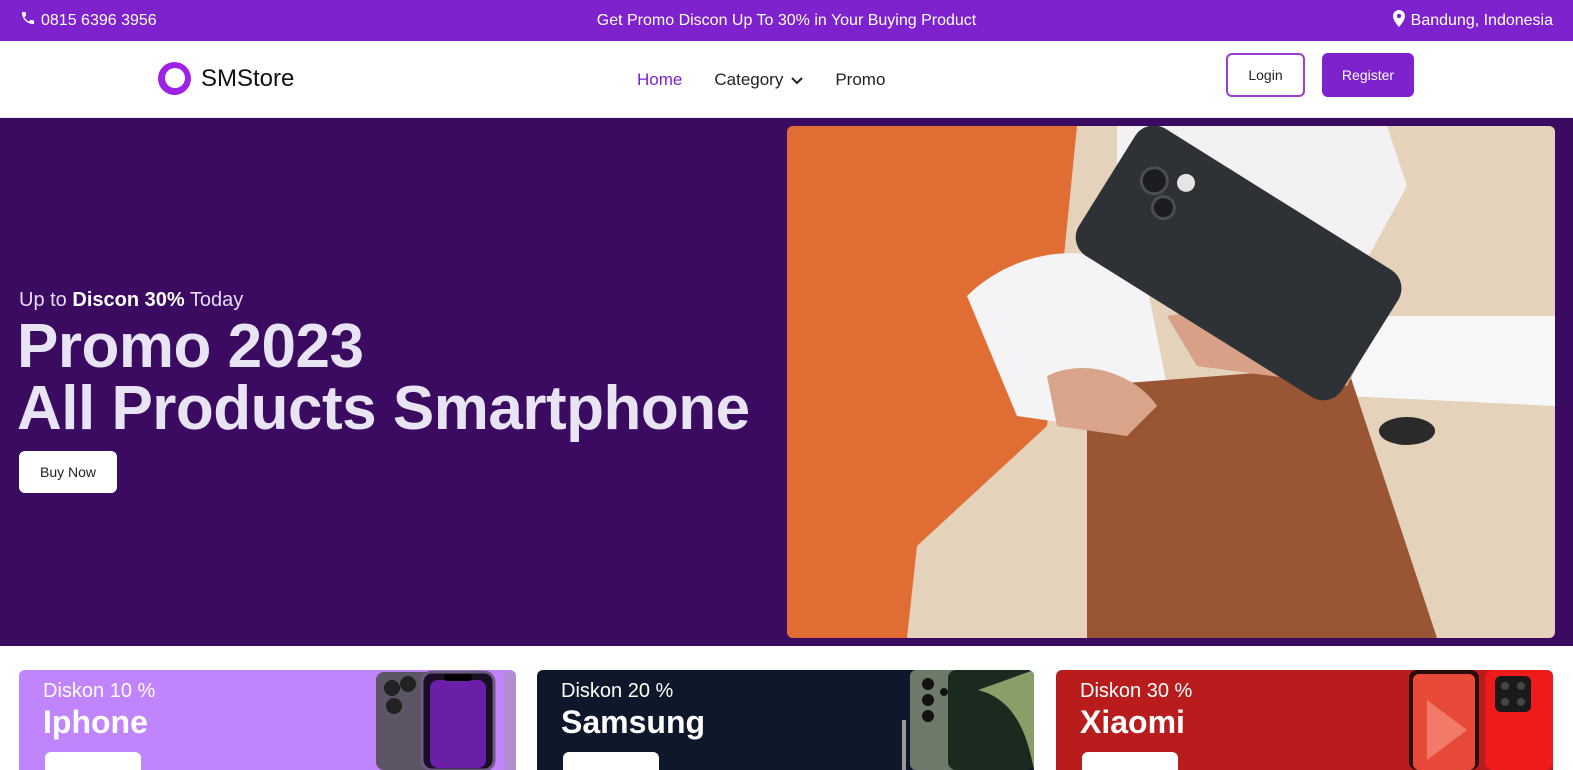 This screenshot has width=1573, height=770. Describe the element at coordinates (68, 472) in the screenshot. I see `buy-now-button: Buy Now` at that location.